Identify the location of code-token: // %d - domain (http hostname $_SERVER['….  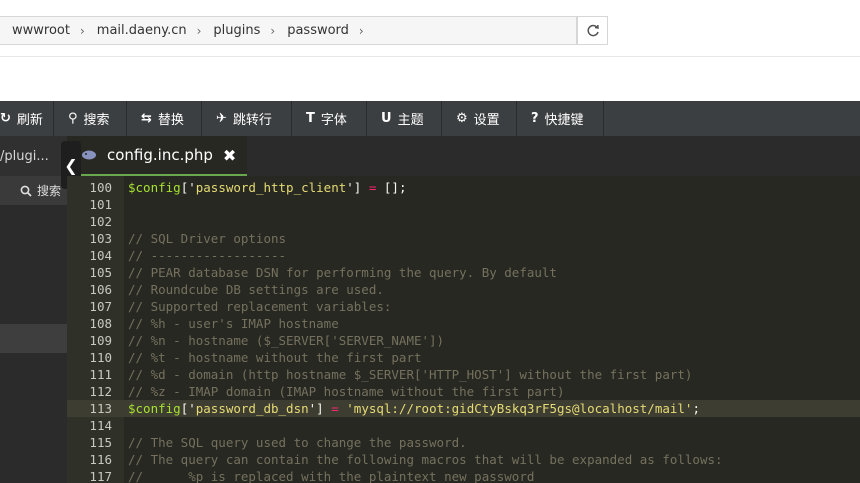
(410, 374).